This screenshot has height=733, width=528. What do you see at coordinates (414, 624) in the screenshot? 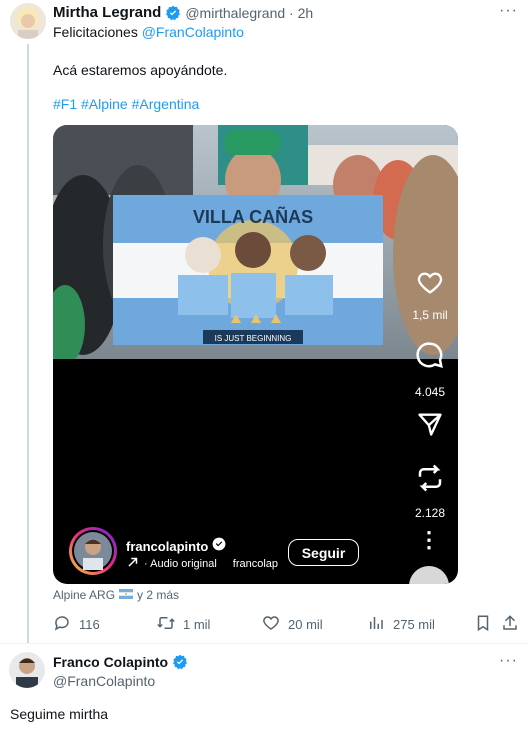
I see `views-count: 275 mil` at bounding box center [414, 624].